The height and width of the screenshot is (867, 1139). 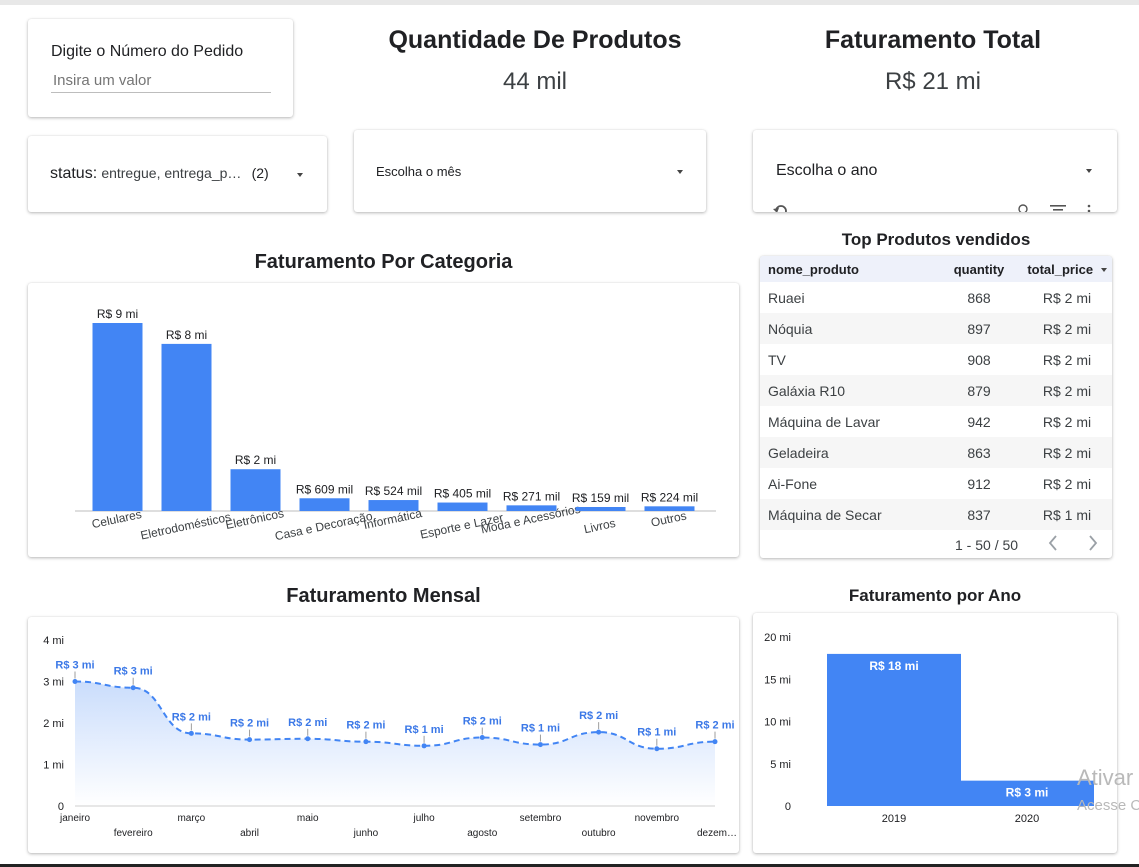 What do you see at coordinates (936, 239) in the screenshot?
I see `top-products-title: Top Produtos vendidos` at bounding box center [936, 239].